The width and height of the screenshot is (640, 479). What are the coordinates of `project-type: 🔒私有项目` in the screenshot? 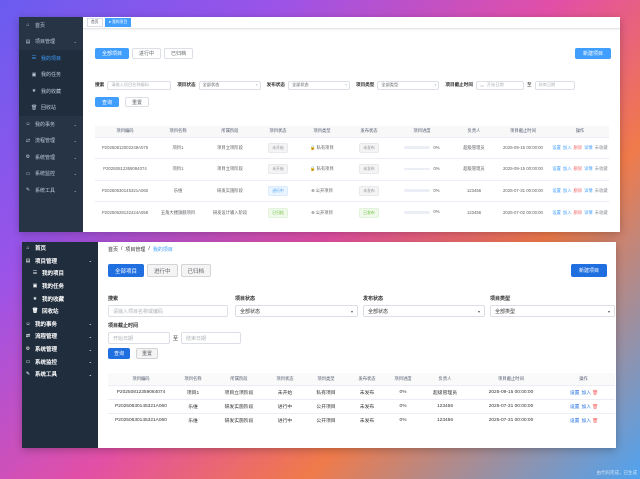 It's located at (322, 168).